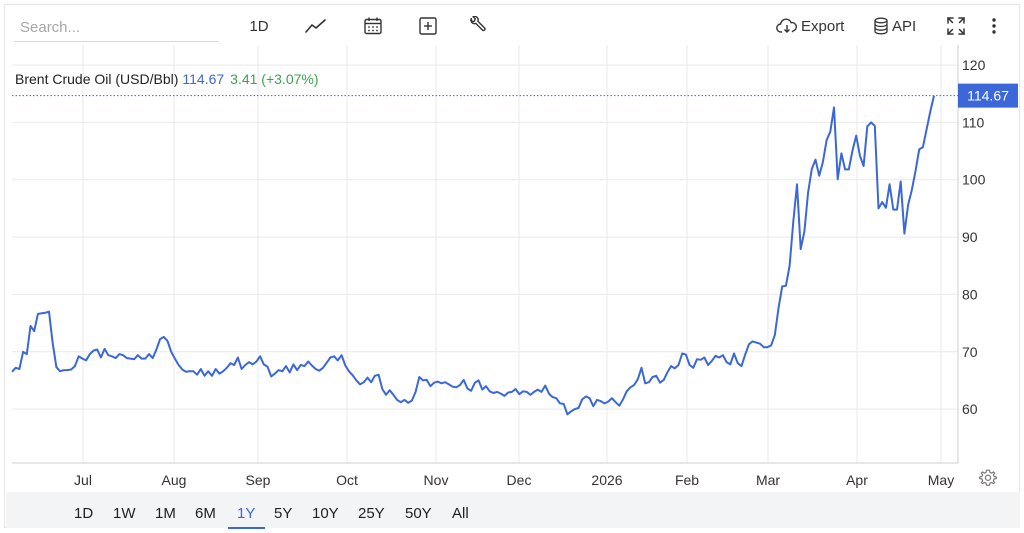 The width and height of the screenshot is (1024, 533). Describe the element at coordinates (165, 513) in the screenshot. I see `range-button-1m: 1M` at that location.